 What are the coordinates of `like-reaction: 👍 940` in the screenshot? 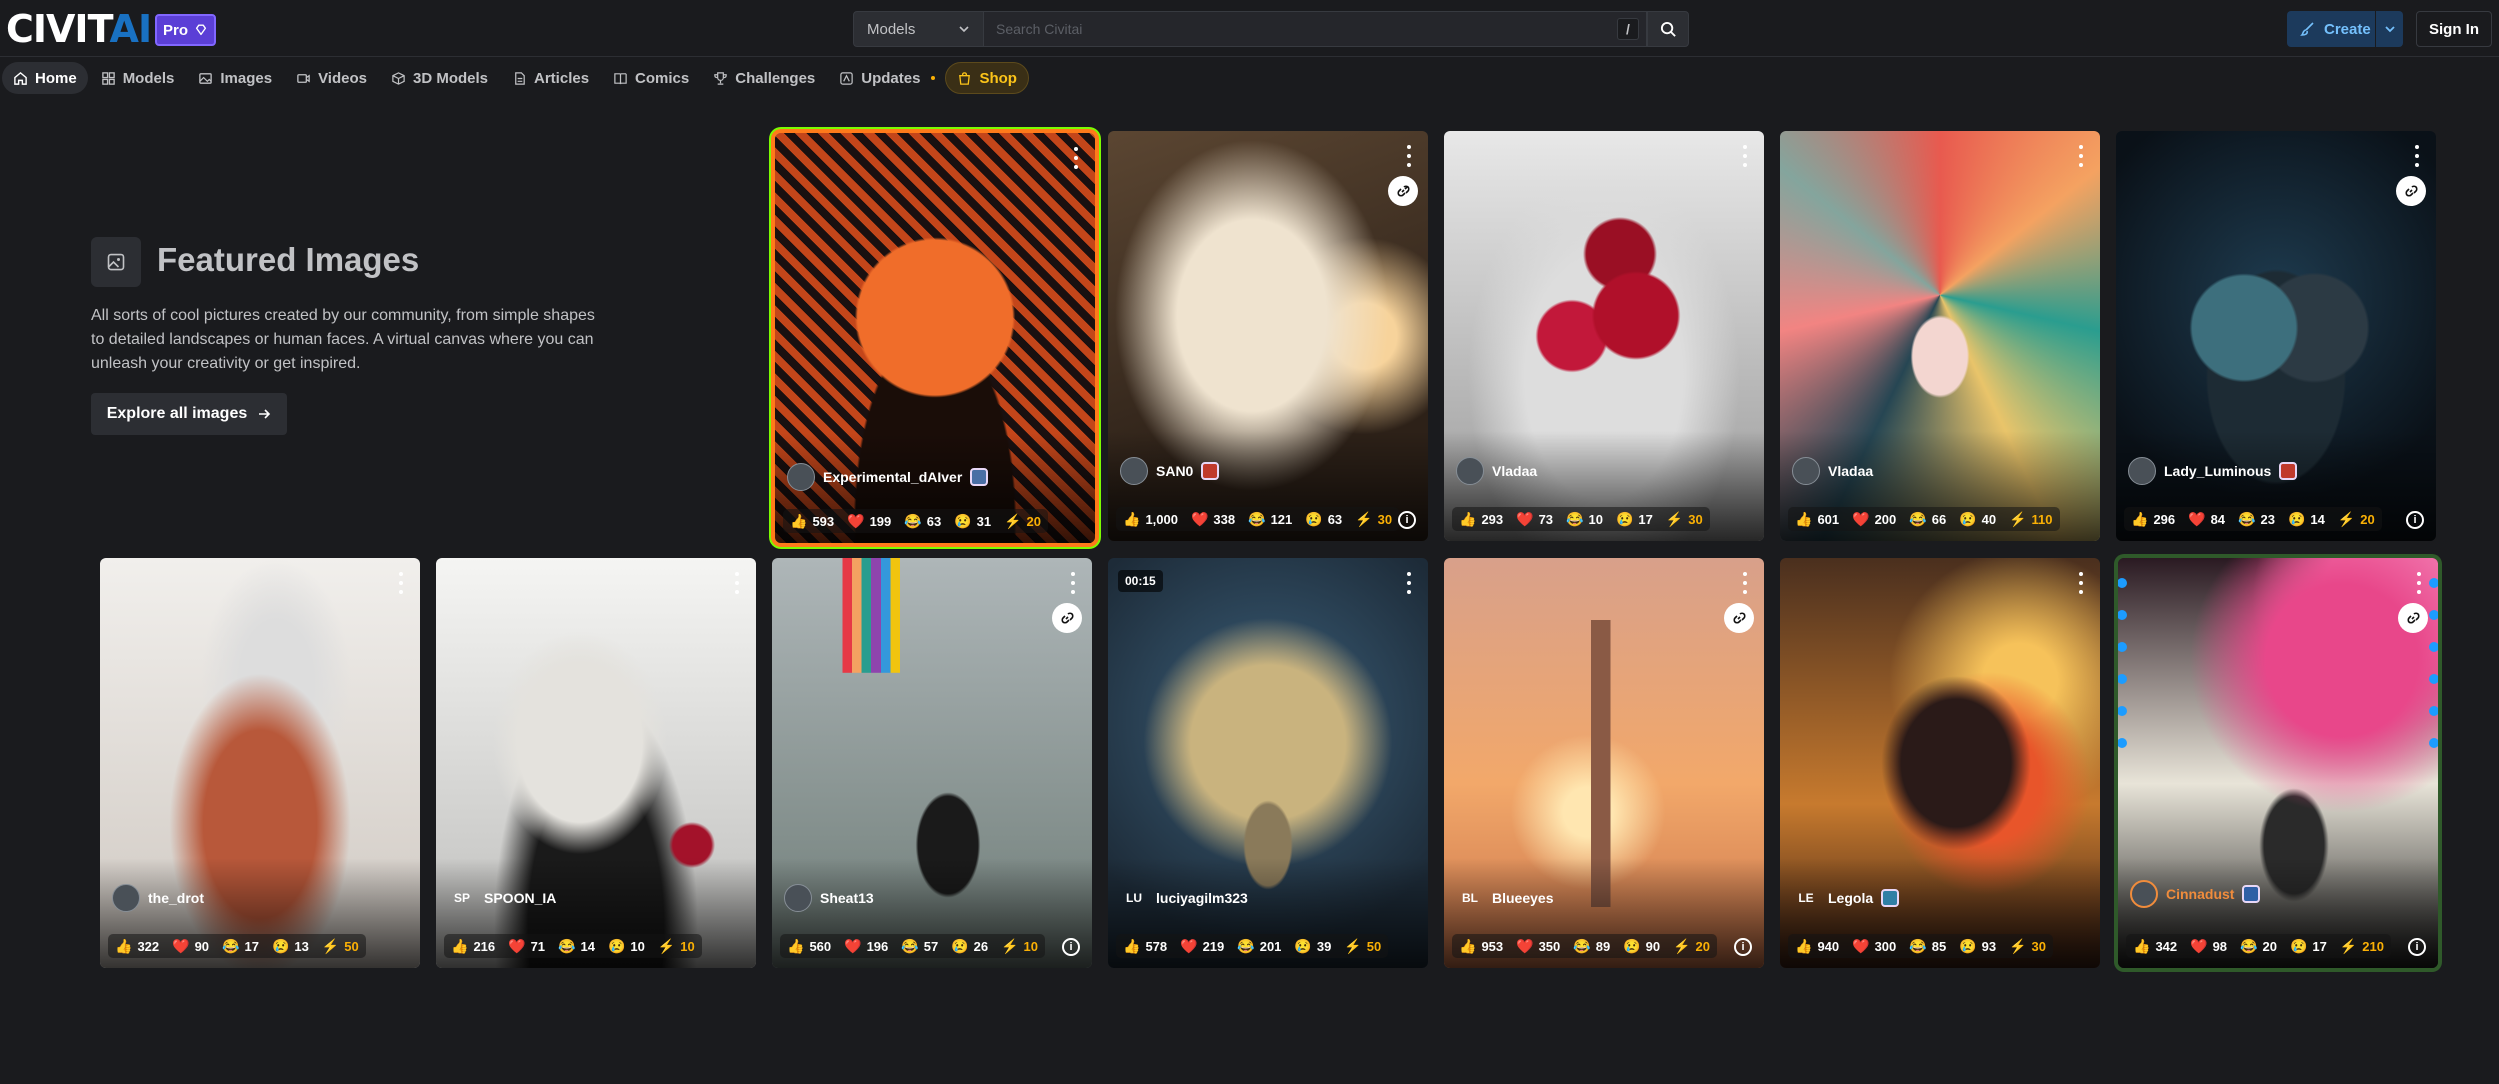 It's located at (1817, 946).